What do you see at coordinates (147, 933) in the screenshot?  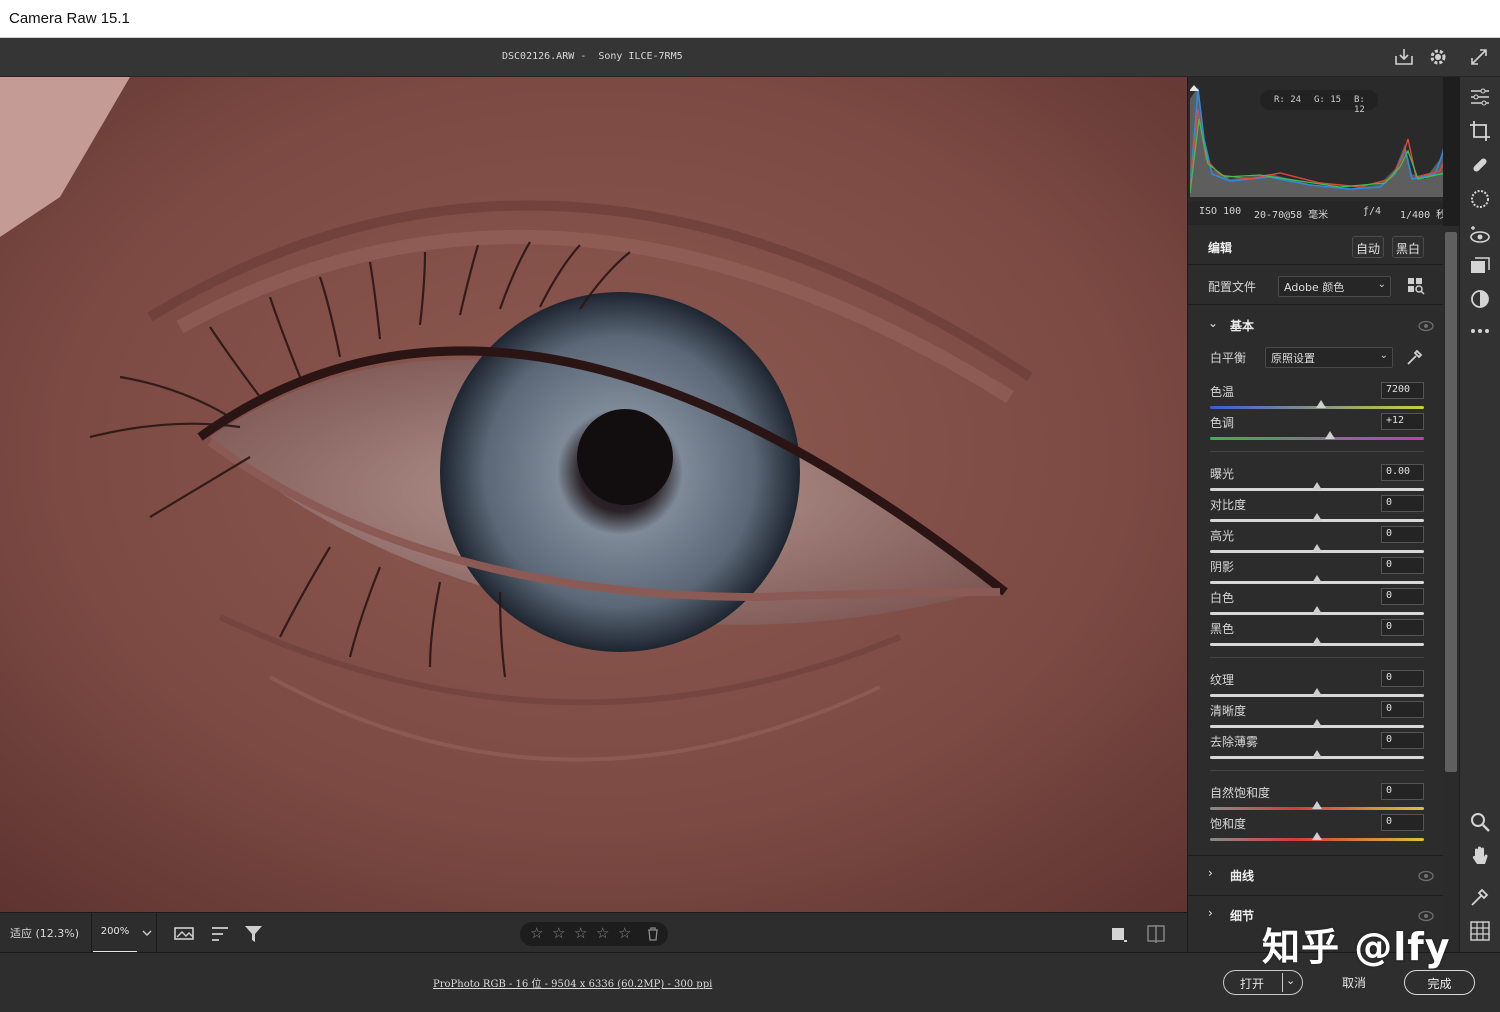 I see `zoom-dropdown` at bounding box center [147, 933].